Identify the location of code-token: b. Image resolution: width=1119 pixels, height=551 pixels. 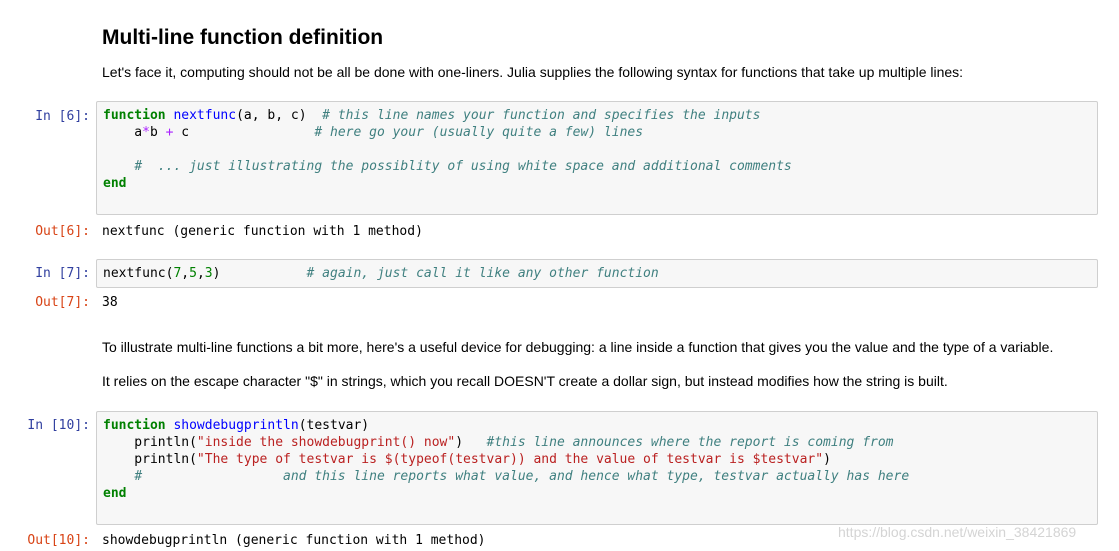
(157, 132).